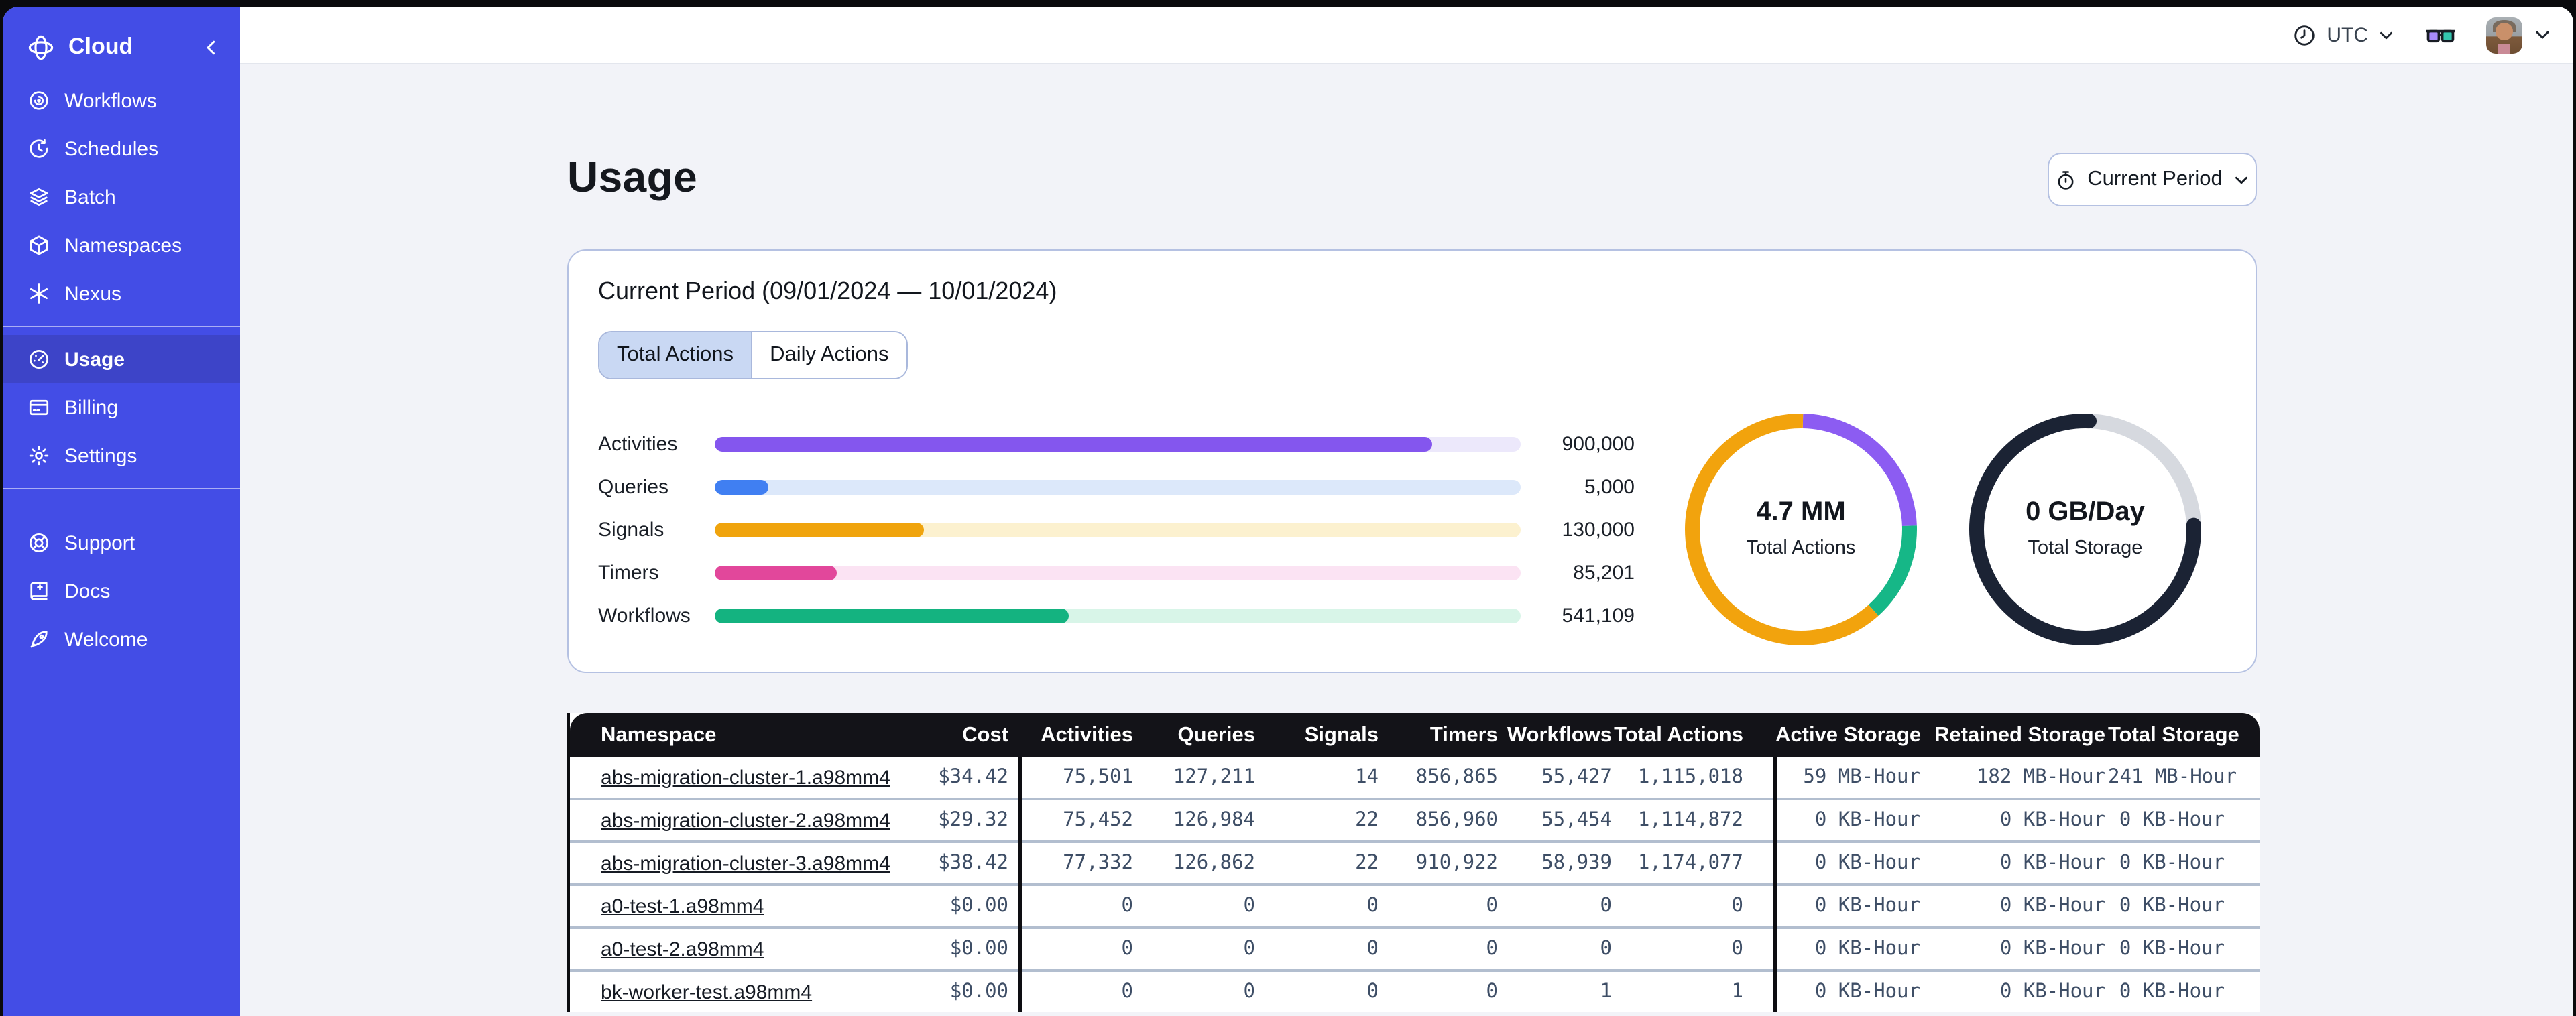 Image resolution: width=2576 pixels, height=1016 pixels. I want to click on namespace-cell: abs-migration-cluster-3.a98mm4, so click(731, 863).